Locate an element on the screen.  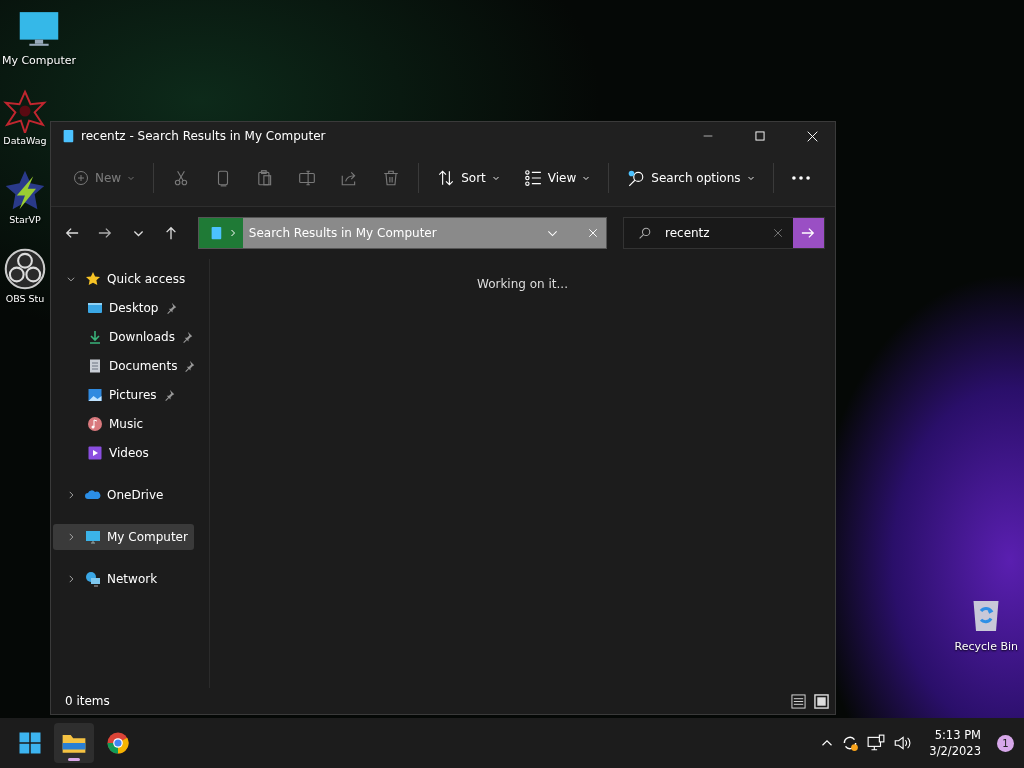
search-go-button is located at coordinates (808, 233).